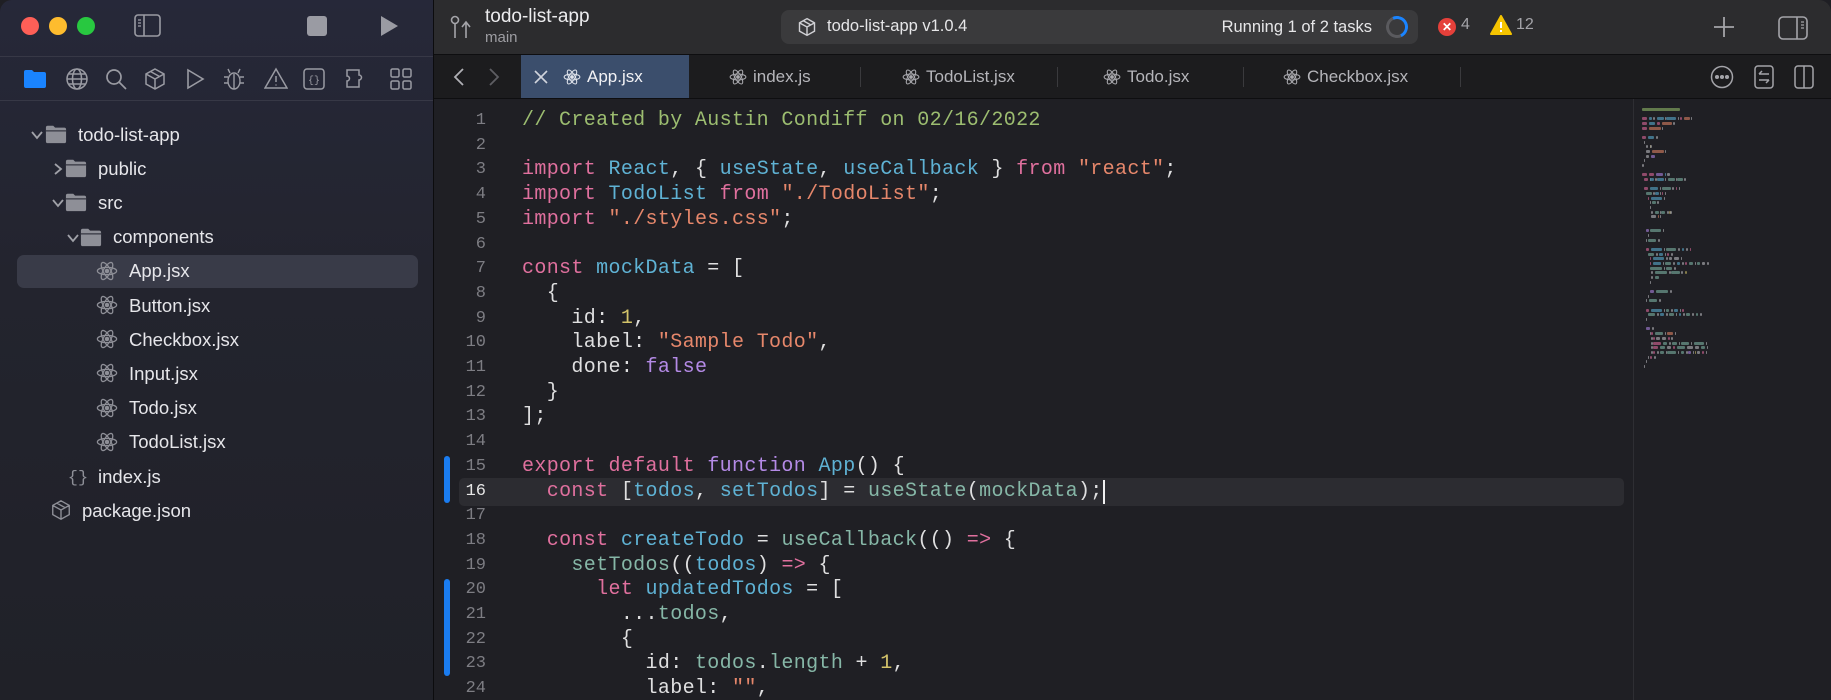  What do you see at coordinates (1146, 76) in the screenshot?
I see `tab-todo-jsx: Todo.jsx` at bounding box center [1146, 76].